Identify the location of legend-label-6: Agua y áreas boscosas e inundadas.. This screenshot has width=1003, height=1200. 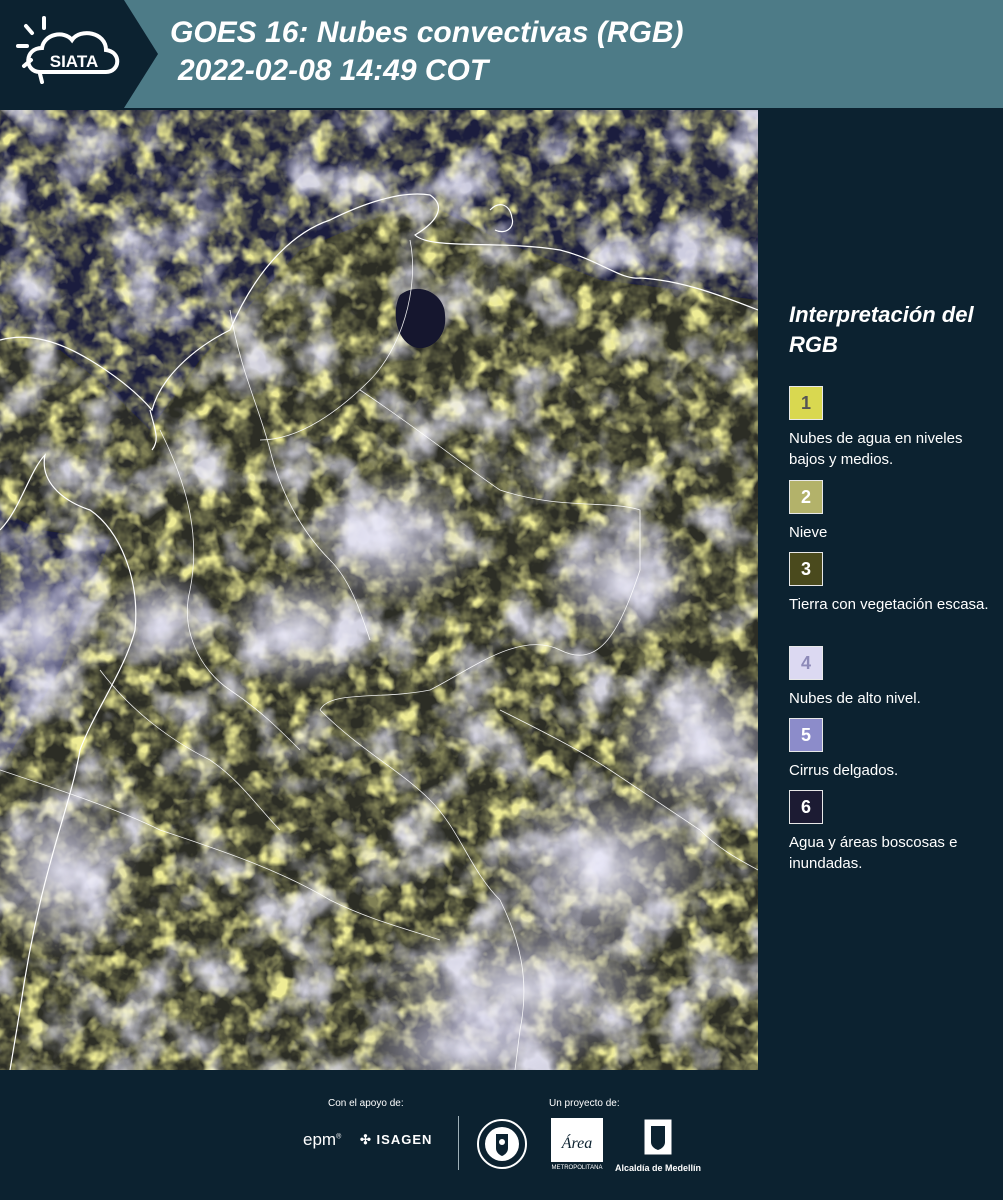
(873, 853).